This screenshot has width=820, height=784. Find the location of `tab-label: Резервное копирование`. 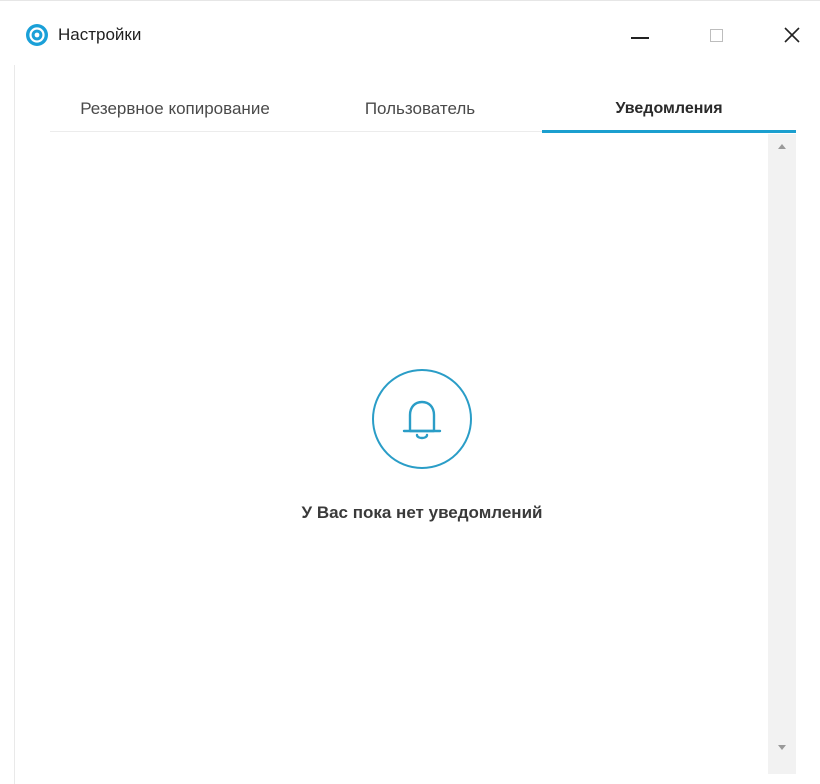

tab-label: Резервное копирование is located at coordinates (175, 108).